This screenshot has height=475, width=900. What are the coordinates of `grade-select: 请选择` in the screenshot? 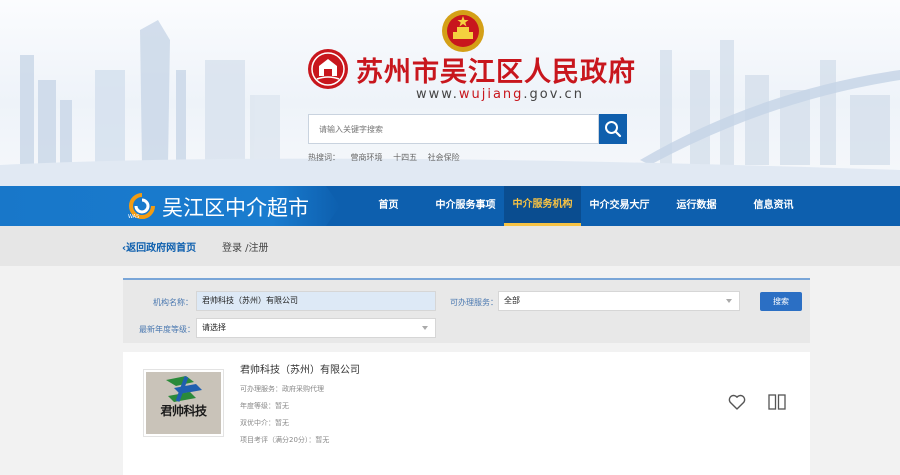 It's located at (316, 328).